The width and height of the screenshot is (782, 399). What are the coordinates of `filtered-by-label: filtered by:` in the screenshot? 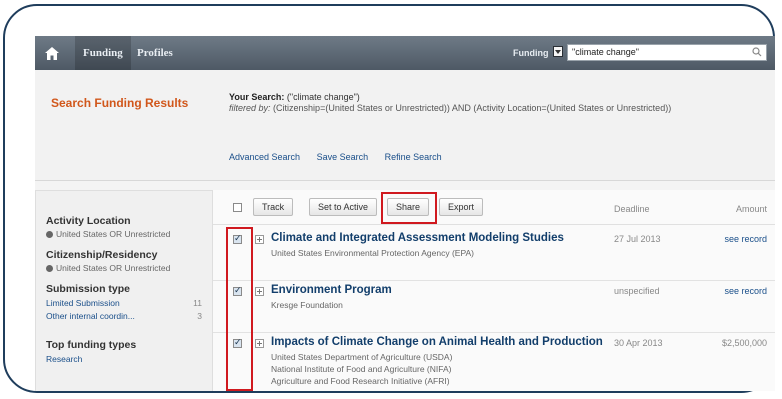 It's located at (250, 108).